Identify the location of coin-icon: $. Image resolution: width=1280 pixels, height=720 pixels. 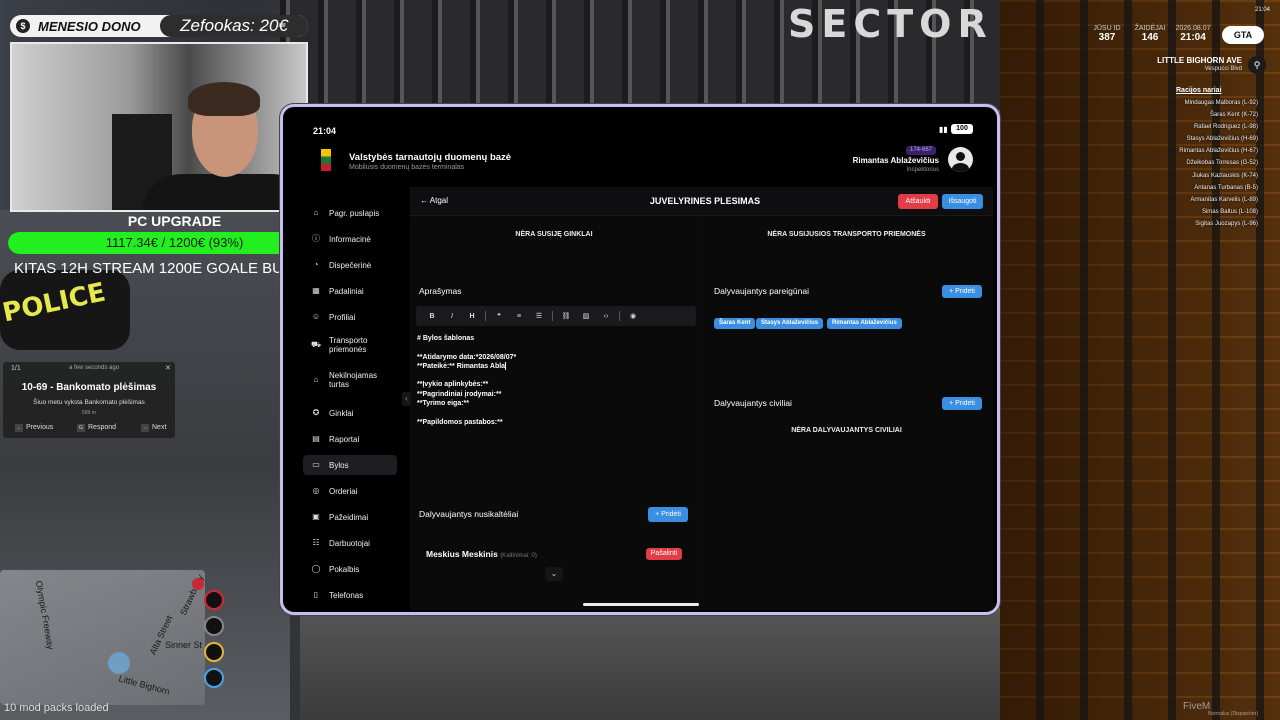
(23, 26).